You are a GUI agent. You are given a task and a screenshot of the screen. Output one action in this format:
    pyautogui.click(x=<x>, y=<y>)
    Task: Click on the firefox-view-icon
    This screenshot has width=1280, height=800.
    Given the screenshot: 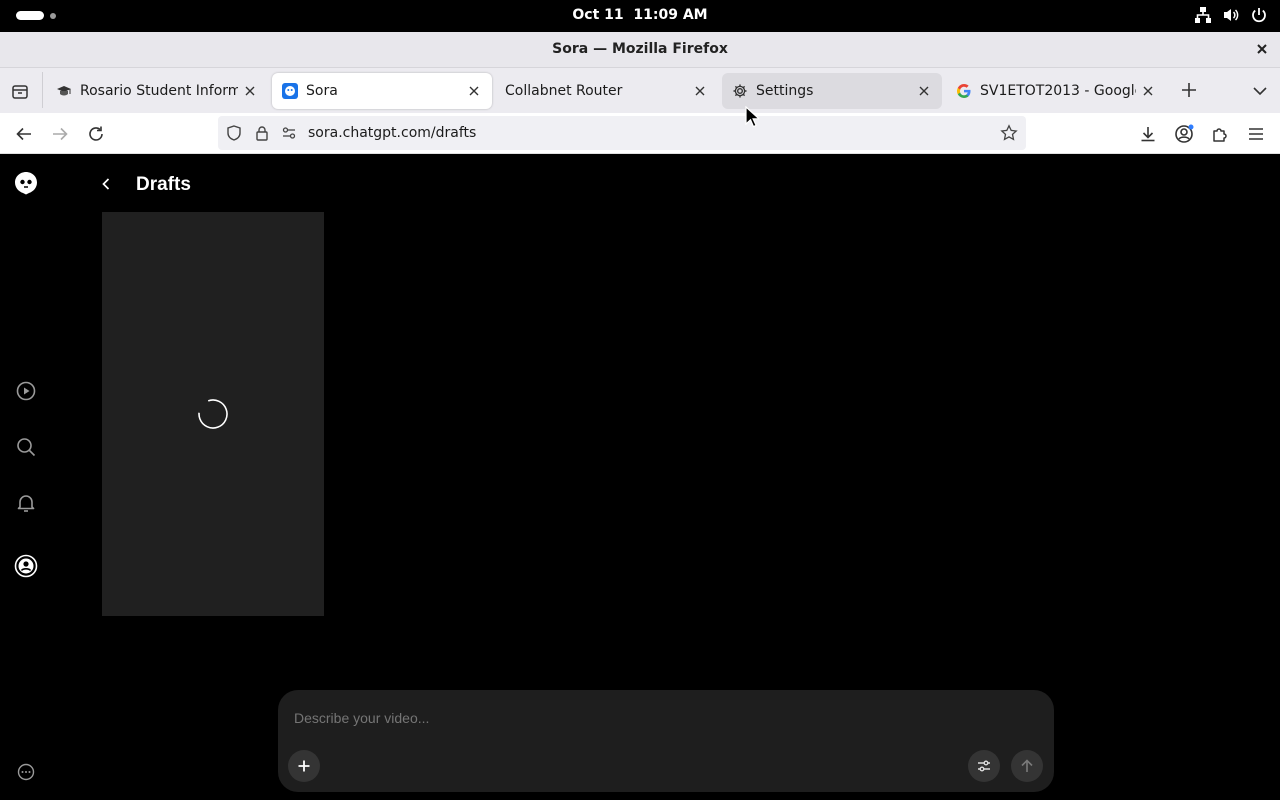 What is the action you would take?
    pyautogui.click(x=20, y=92)
    